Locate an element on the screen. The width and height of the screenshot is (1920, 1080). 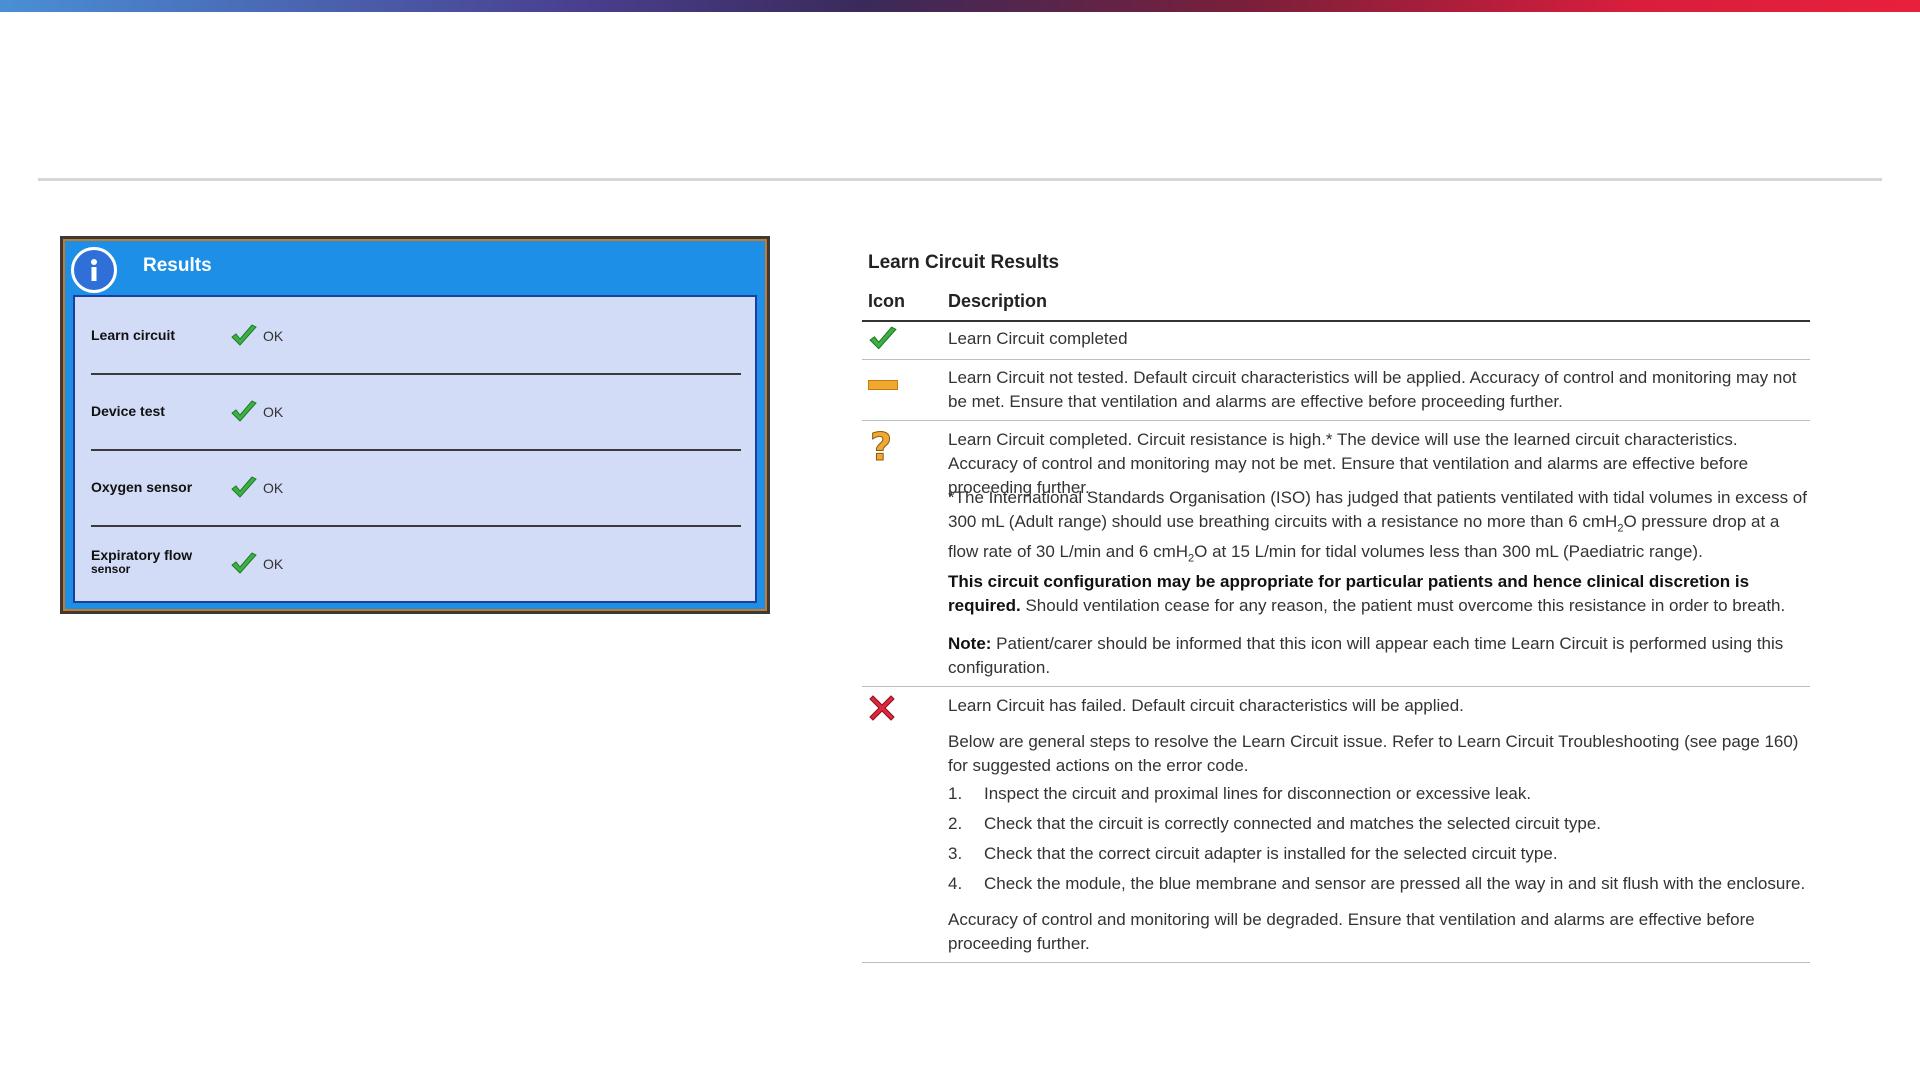
table-bottom-rule is located at coordinates (1336, 962).